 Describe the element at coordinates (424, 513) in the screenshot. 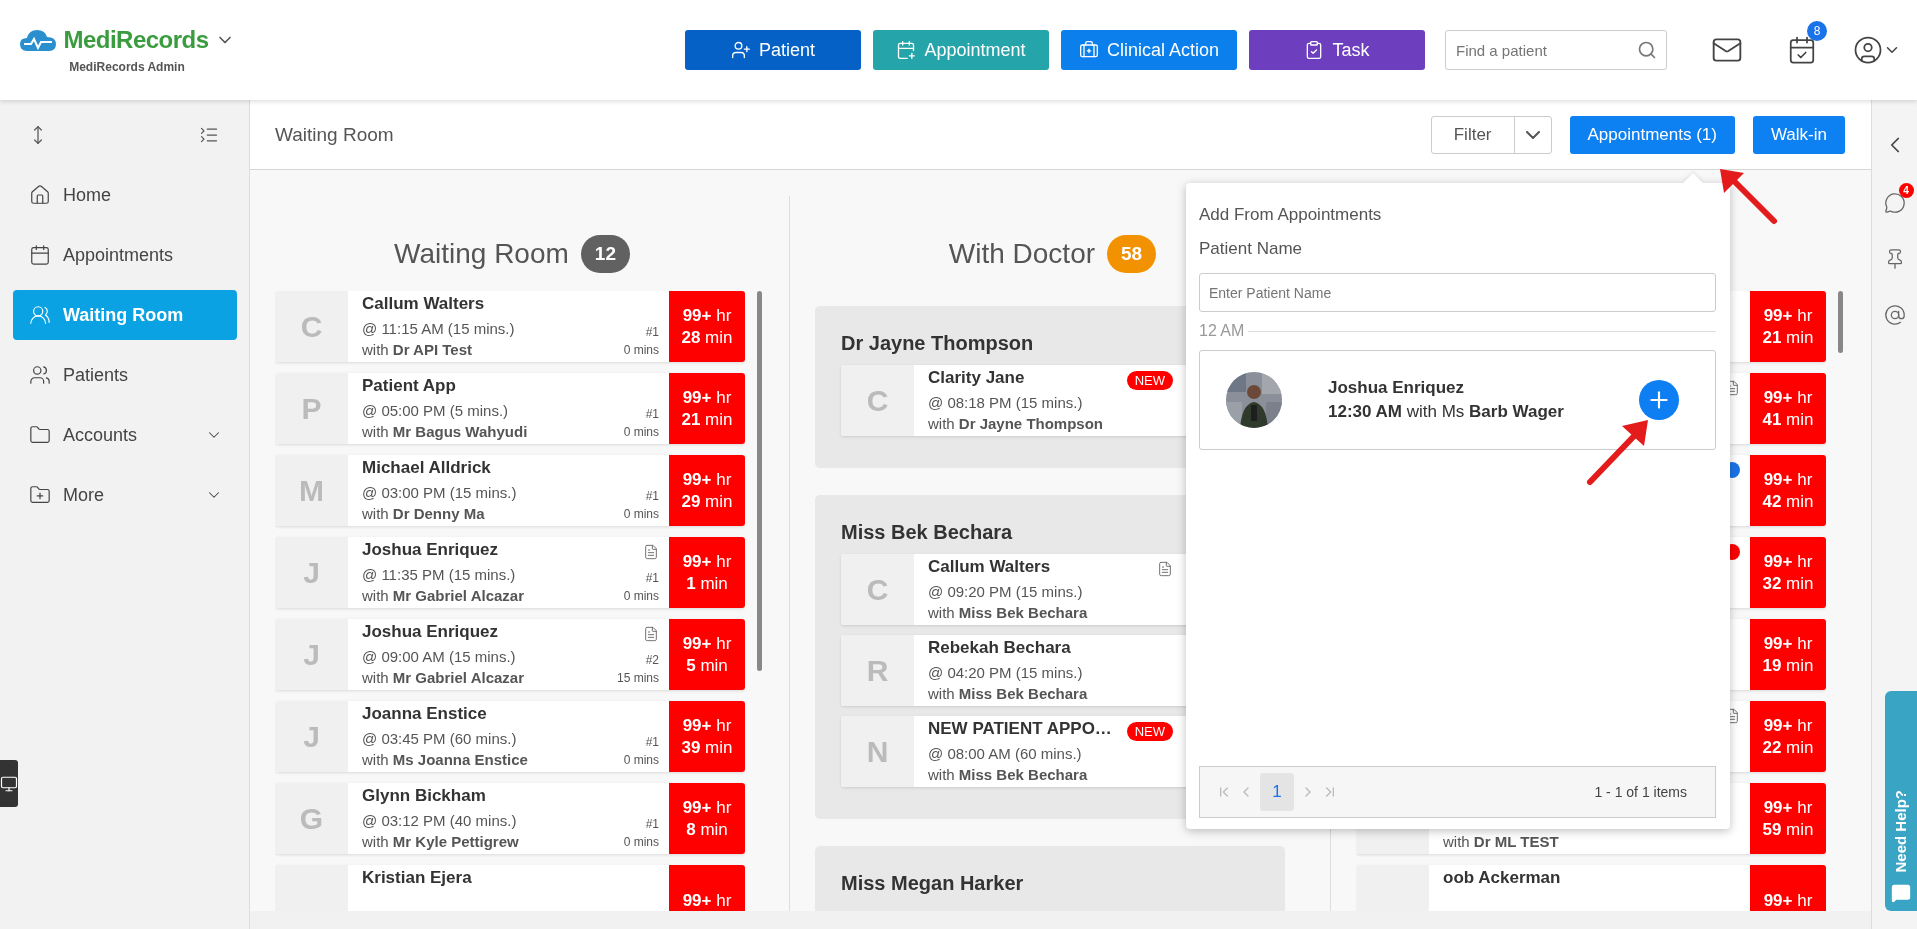

I see `practitioner-text: with Dr Denny Ma` at that location.